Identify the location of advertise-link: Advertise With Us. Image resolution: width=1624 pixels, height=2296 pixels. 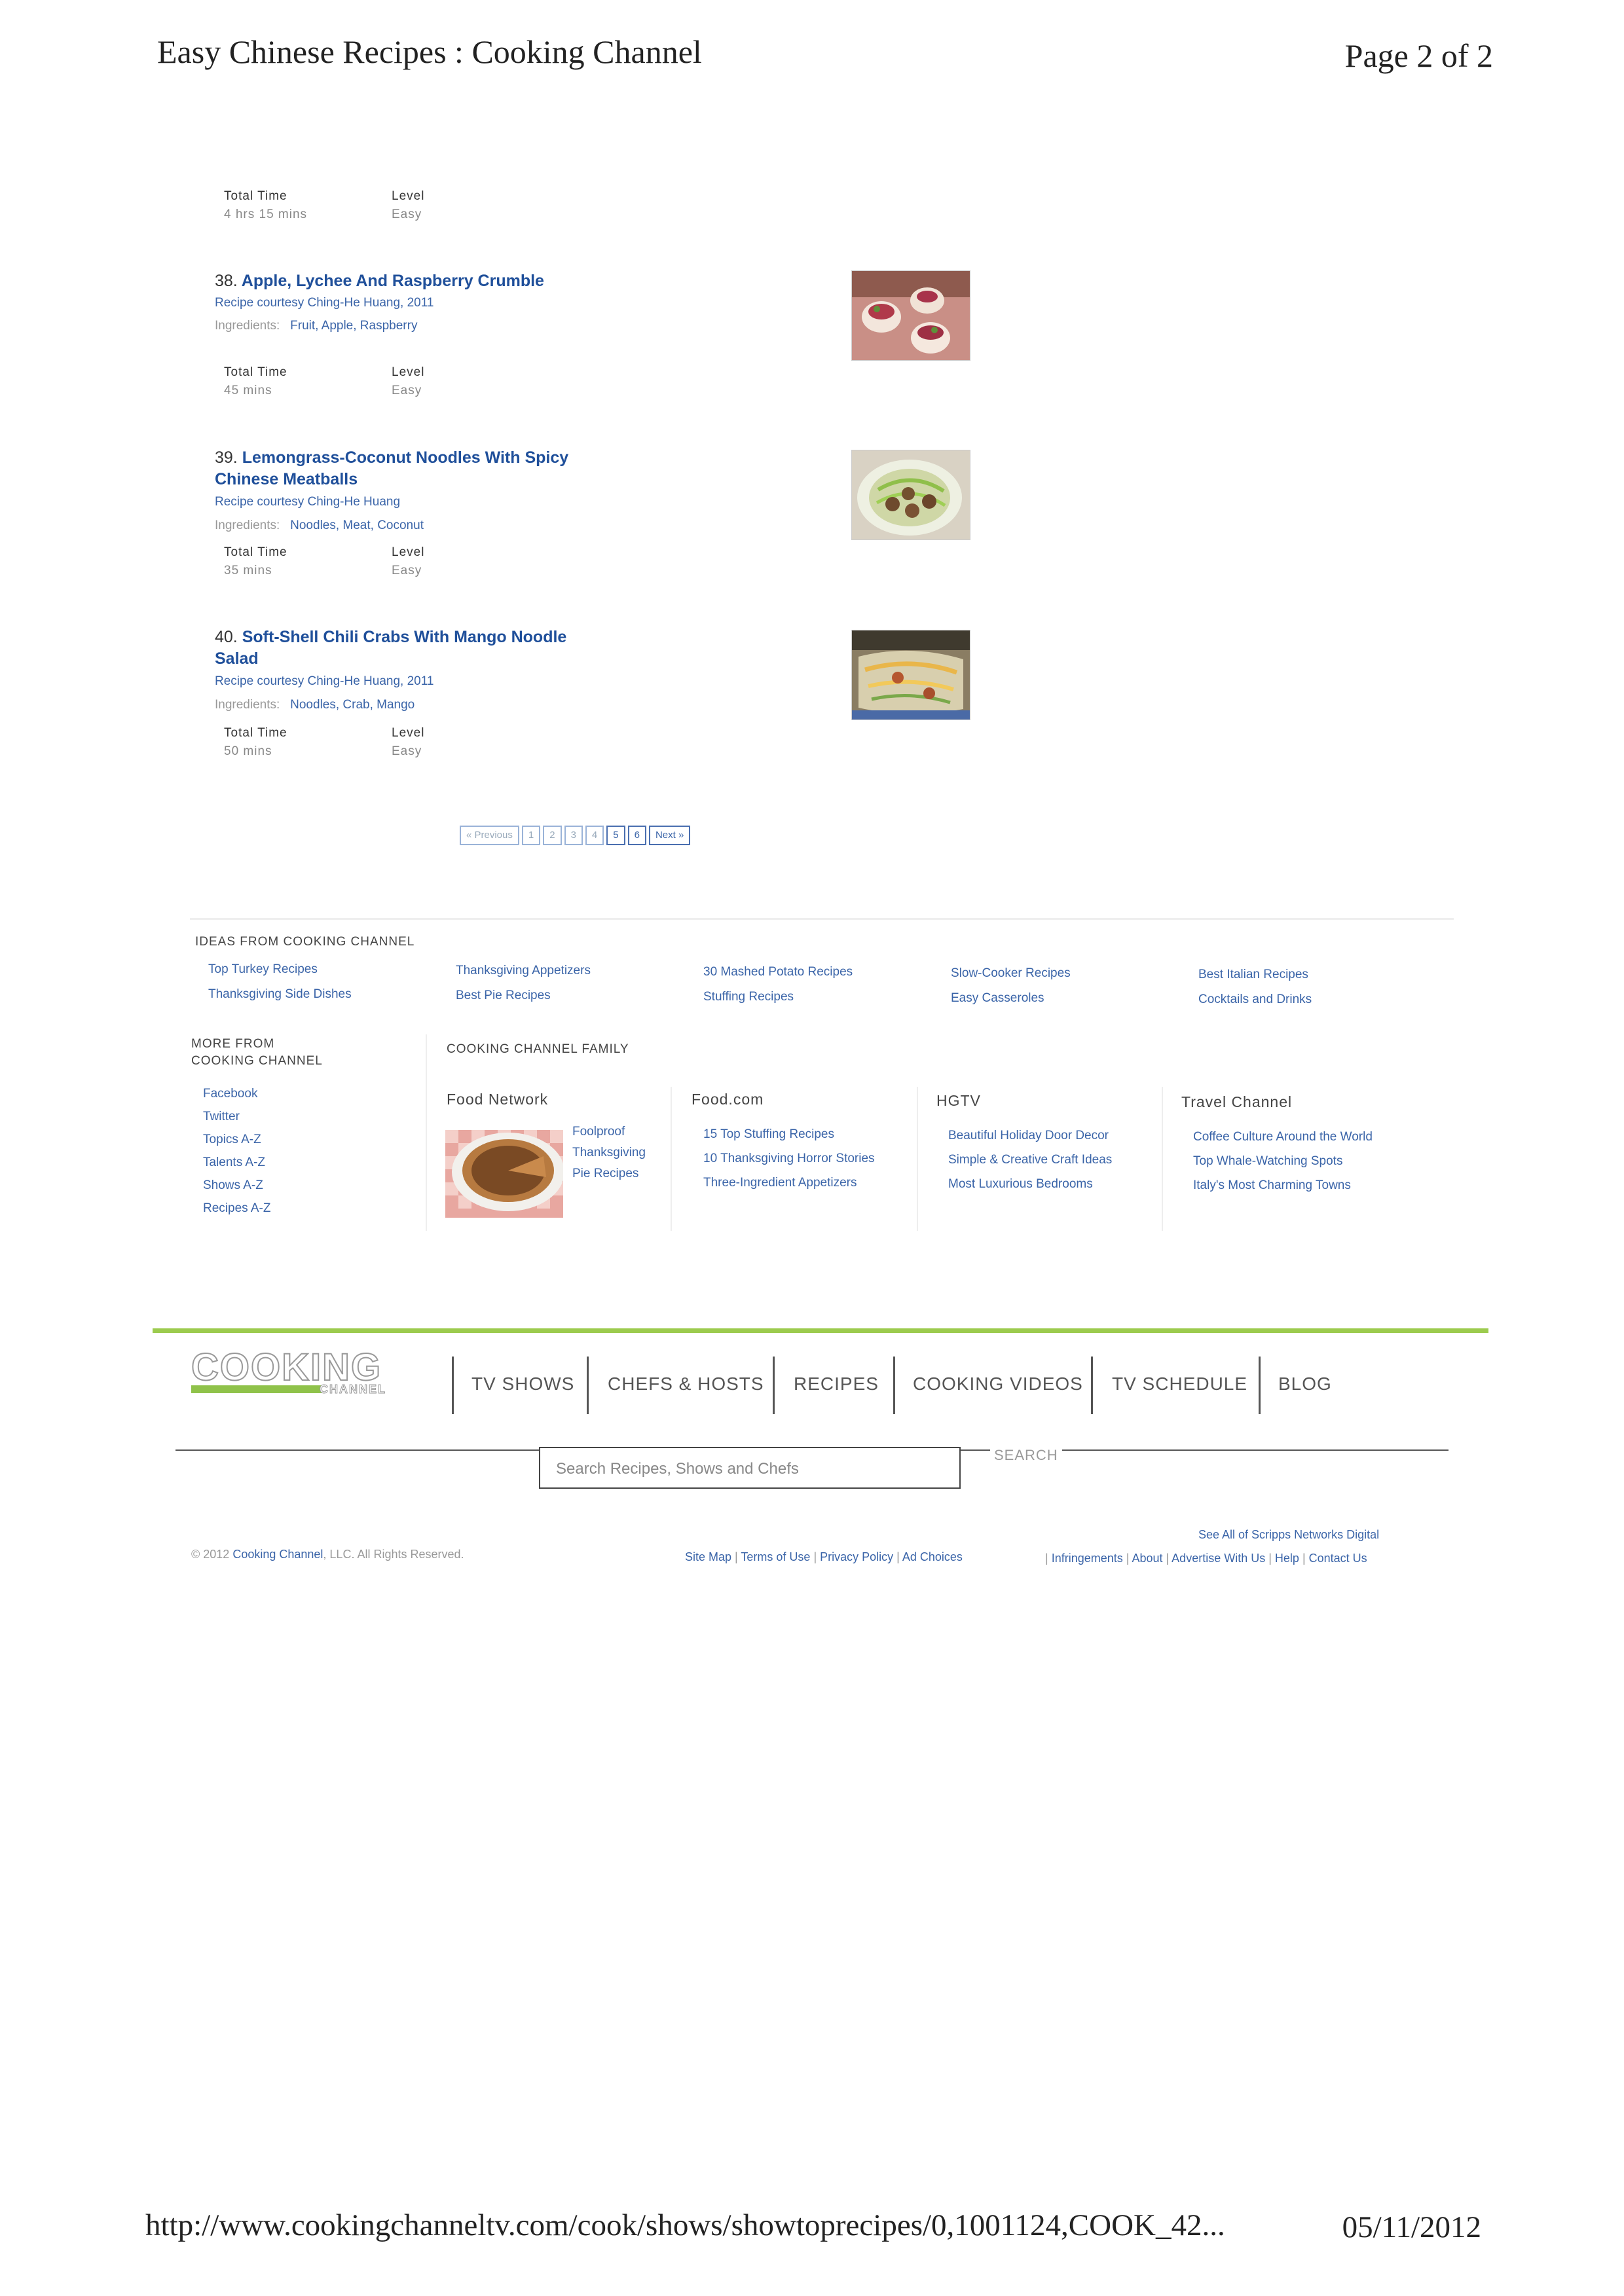
(1218, 1558).